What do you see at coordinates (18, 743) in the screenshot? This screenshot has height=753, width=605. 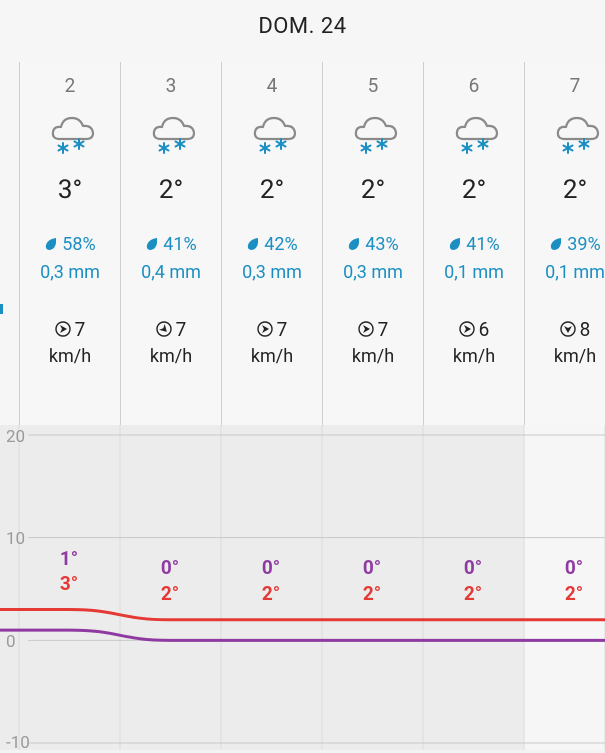 I see `y-tick-label: -10` at bounding box center [18, 743].